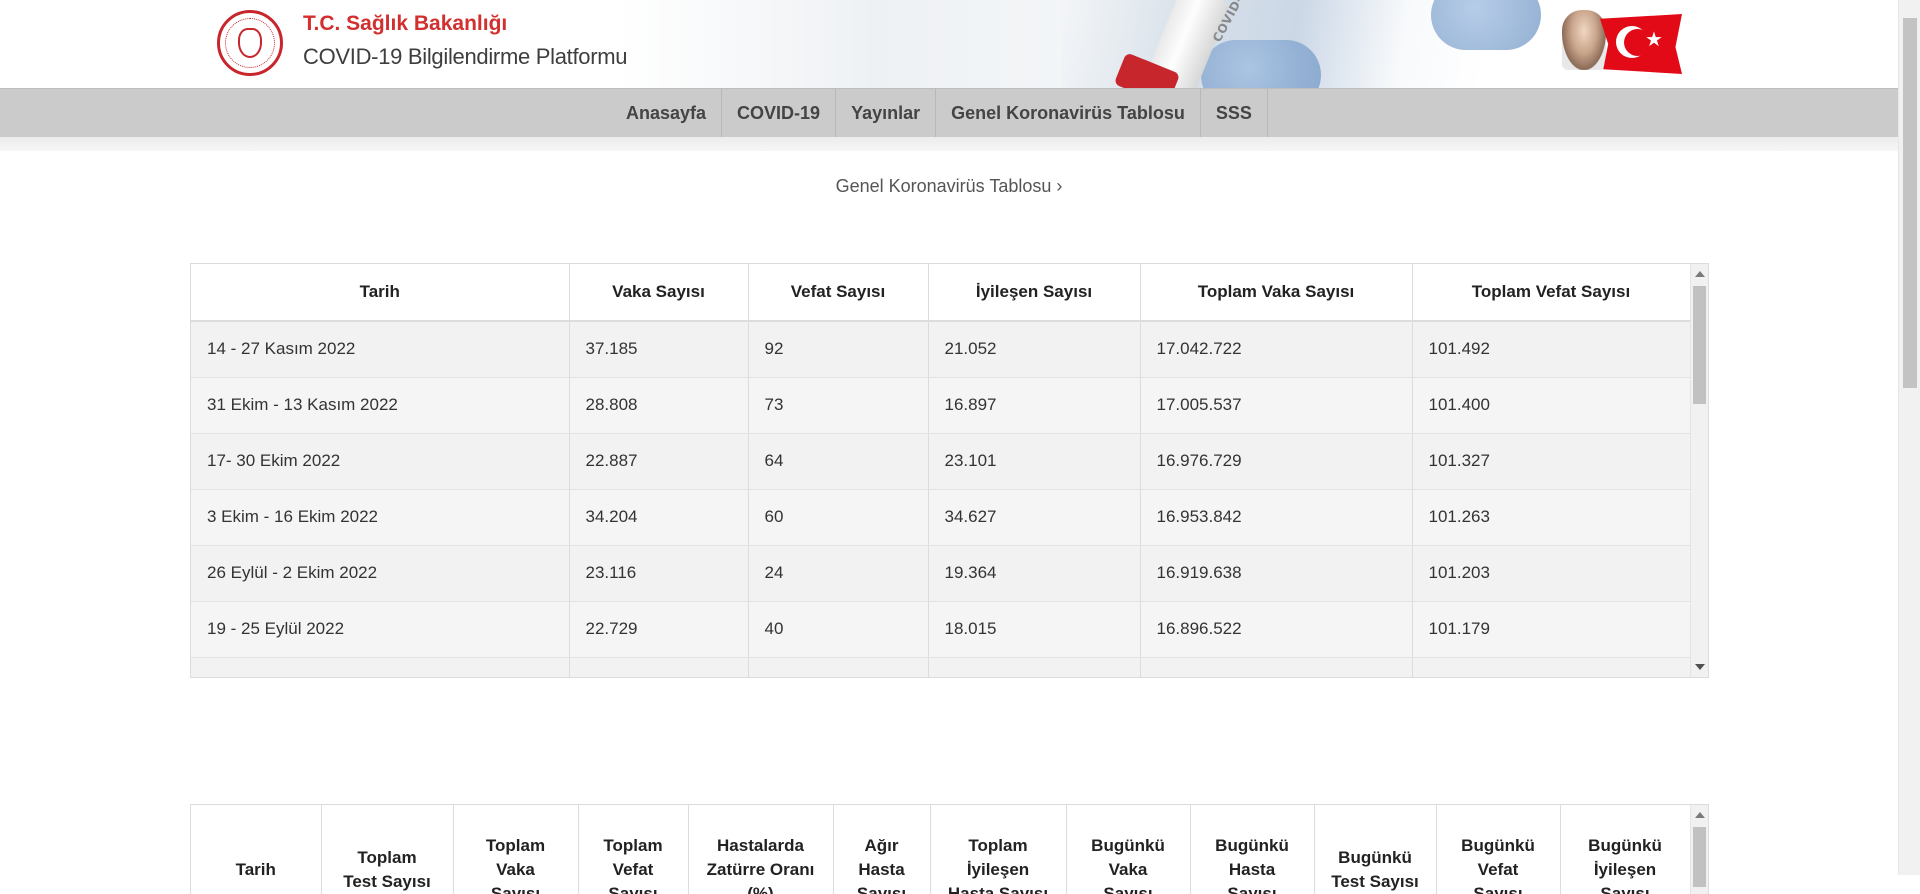 The image size is (1920, 894). What do you see at coordinates (761, 870) in the screenshot?
I see `column-header-line: Zatürre Oranı` at bounding box center [761, 870].